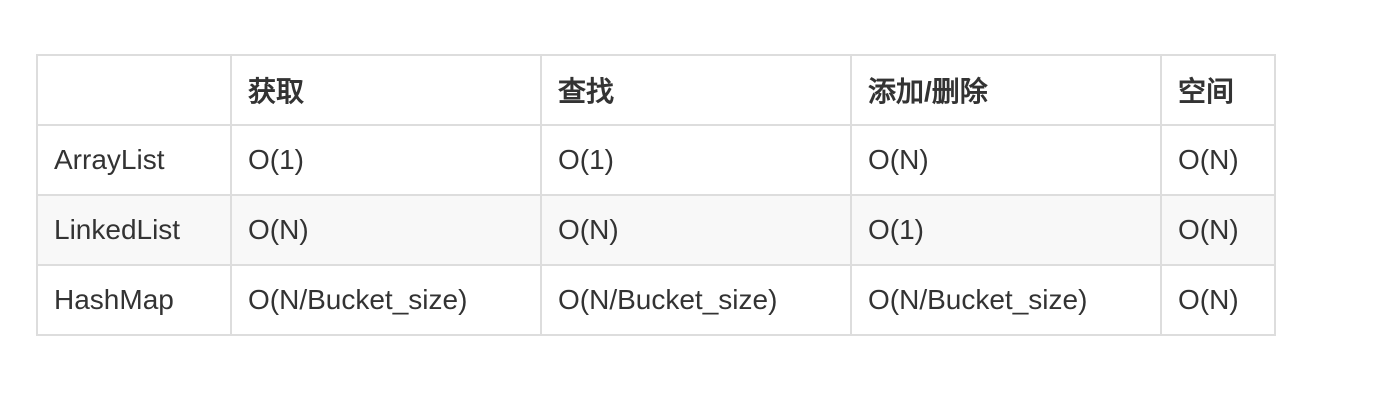 The width and height of the screenshot is (1377, 407). I want to click on row-label: ArrayList, so click(134, 160).